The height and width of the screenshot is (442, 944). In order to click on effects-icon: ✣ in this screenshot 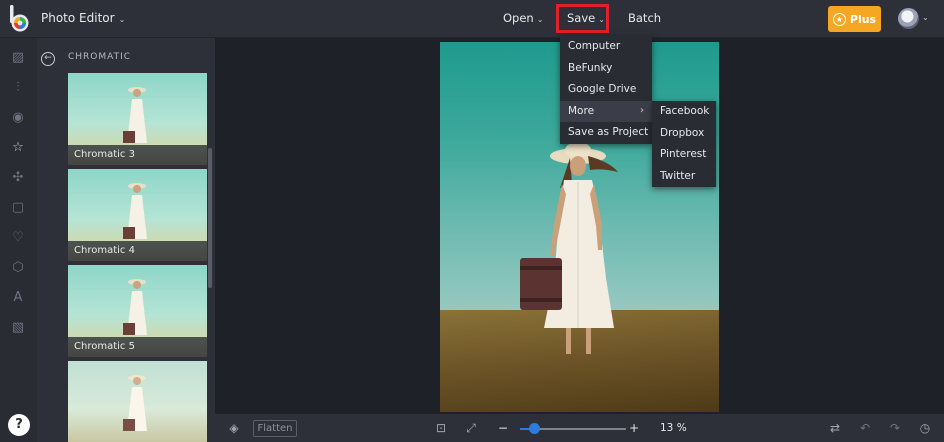, I will do `click(18, 178)`.